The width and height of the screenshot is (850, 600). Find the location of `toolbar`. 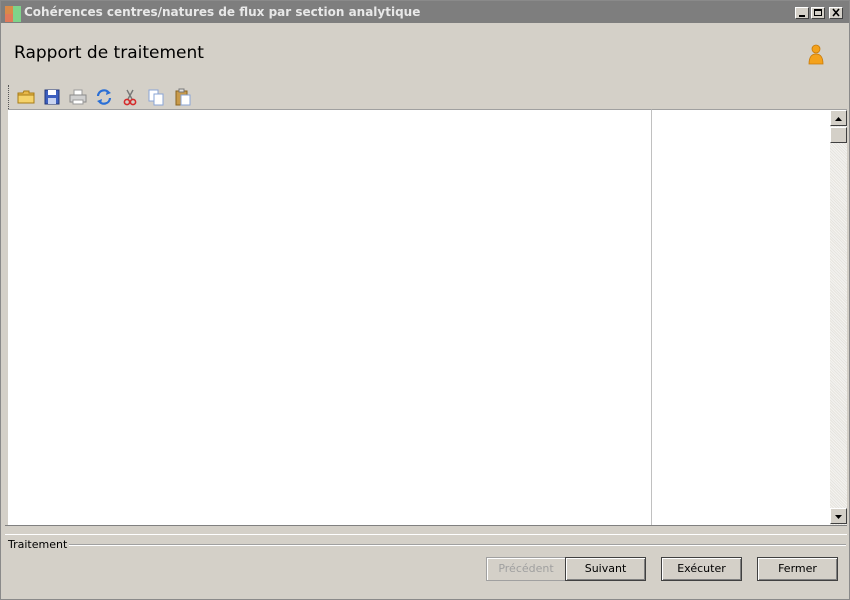

toolbar is located at coordinates (108, 97).